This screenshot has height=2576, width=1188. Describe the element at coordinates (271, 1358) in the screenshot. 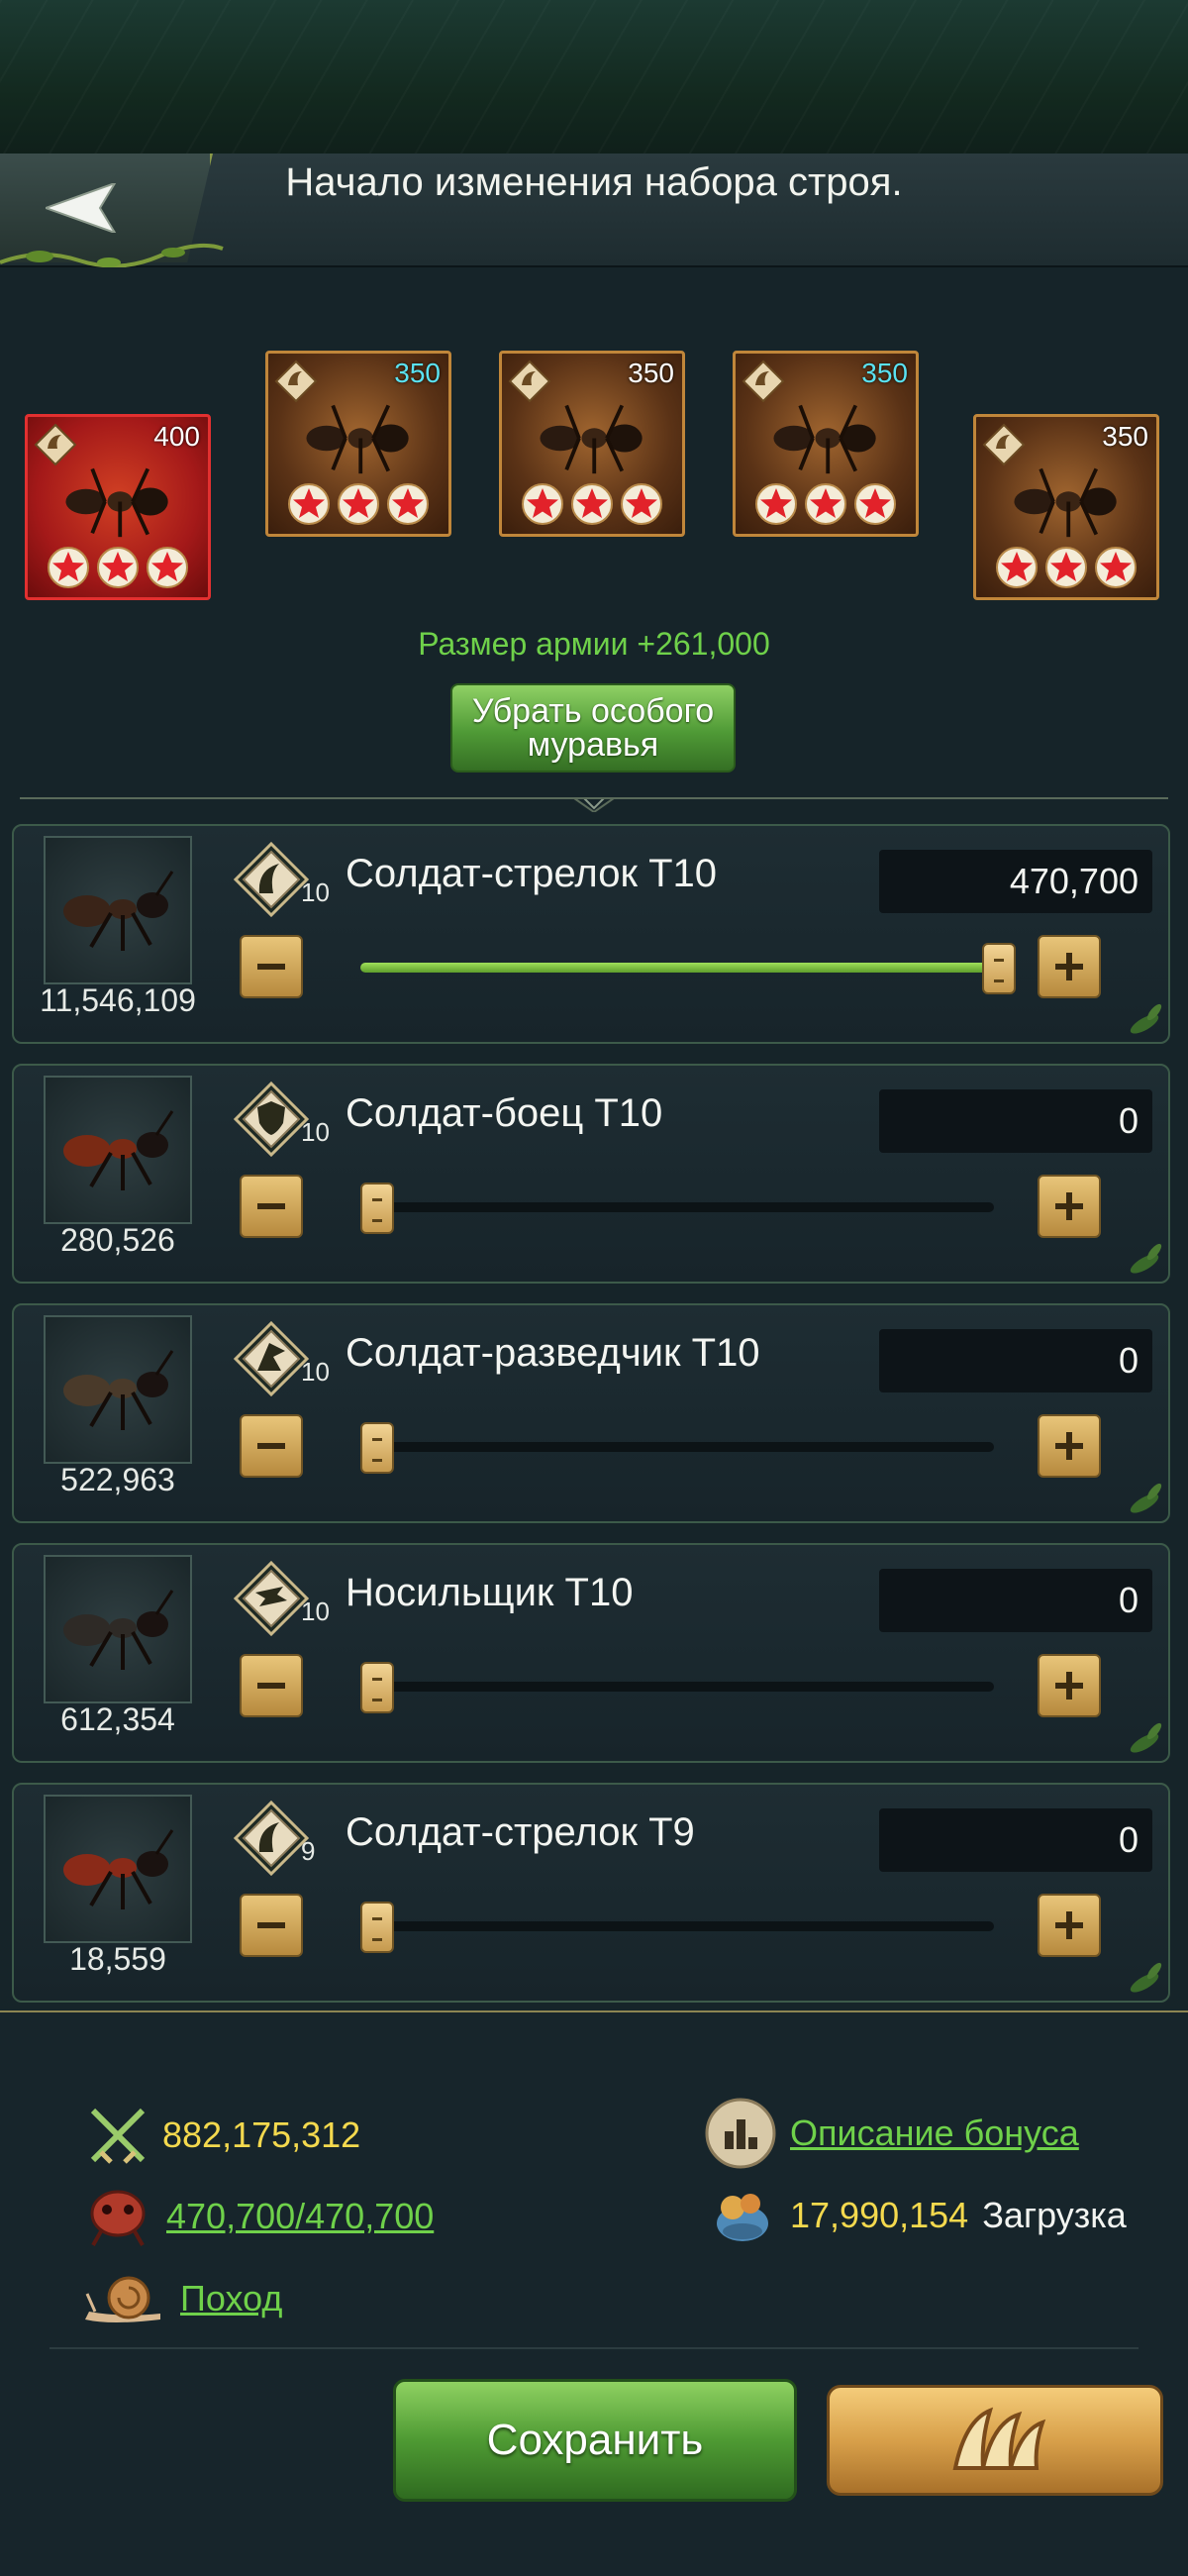

I see `scout-icon` at that location.